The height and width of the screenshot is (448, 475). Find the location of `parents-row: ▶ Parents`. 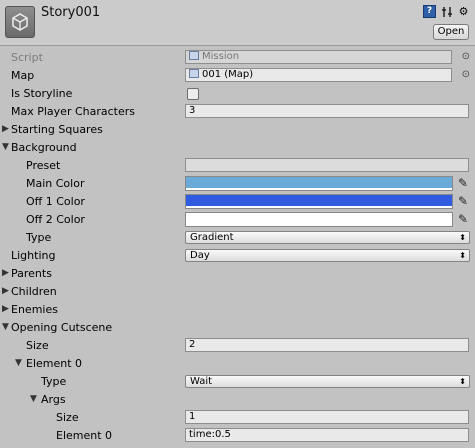

parents-row: ▶ Parents is located at coordinates (237, 274).